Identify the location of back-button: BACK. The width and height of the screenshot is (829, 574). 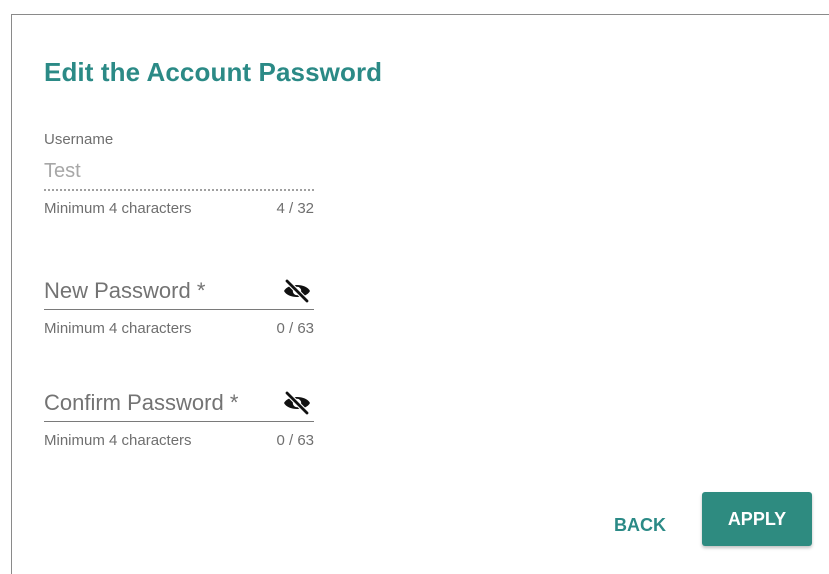
(640, 525).